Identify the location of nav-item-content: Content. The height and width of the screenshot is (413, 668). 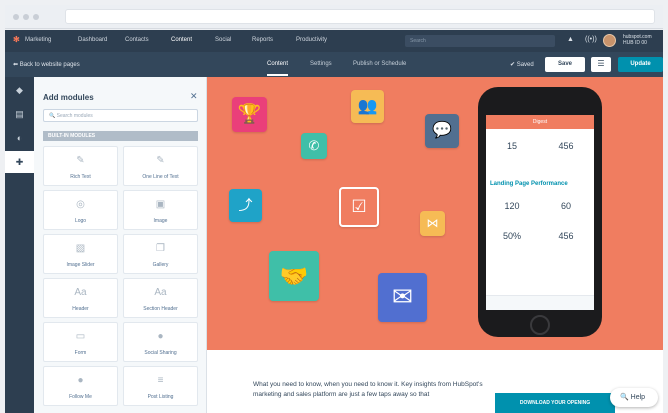
(181, 40).